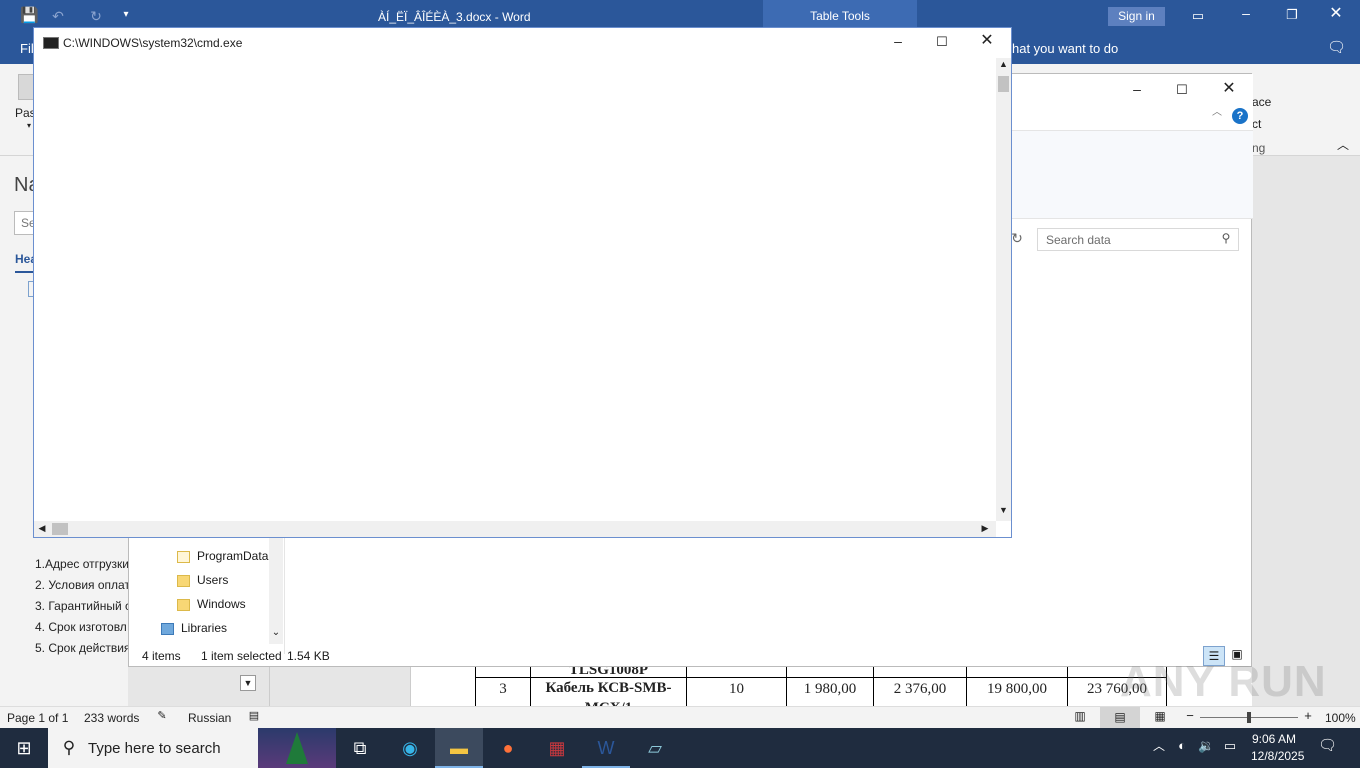 This screenshot has height=768, width=1360. What do you see at coordinates (1160, 716) in the screenshot?
I see `web-layout-icon: ▦` at bounding box center [1160, 716].